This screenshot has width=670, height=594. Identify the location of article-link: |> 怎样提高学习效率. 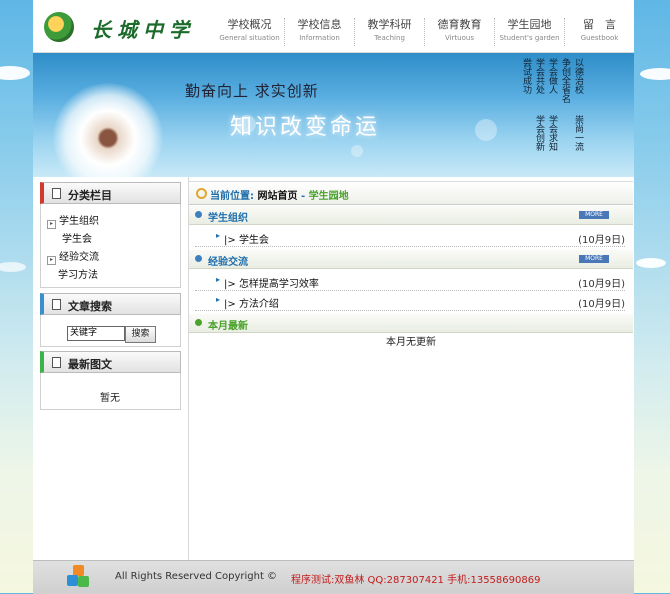
(271, 282).